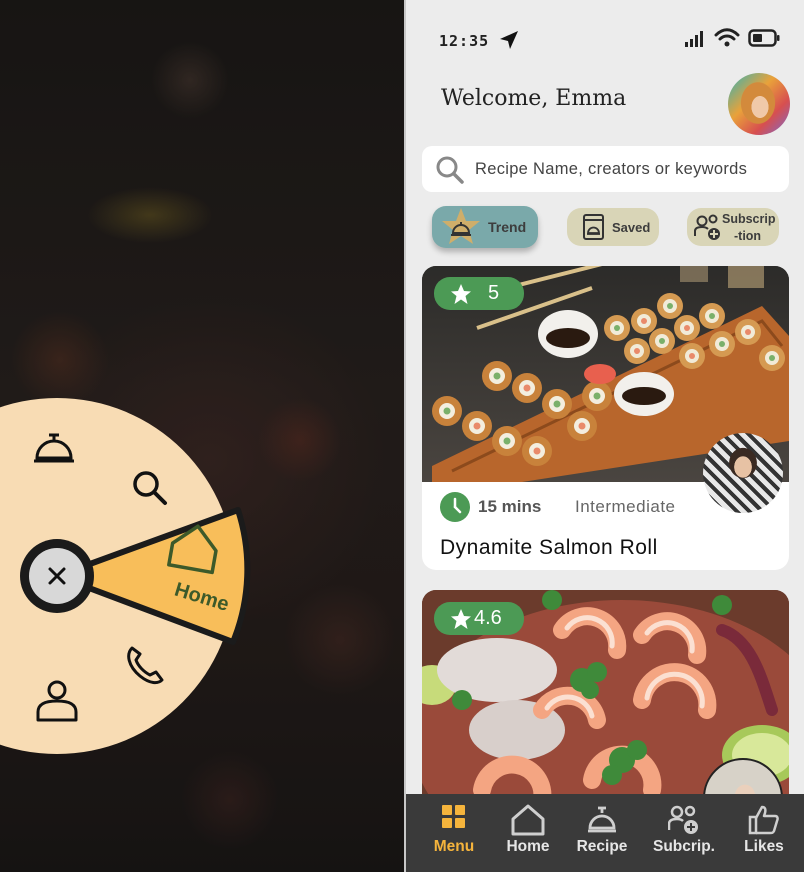  I want to click on nav-home: Home, so click(528, 833).